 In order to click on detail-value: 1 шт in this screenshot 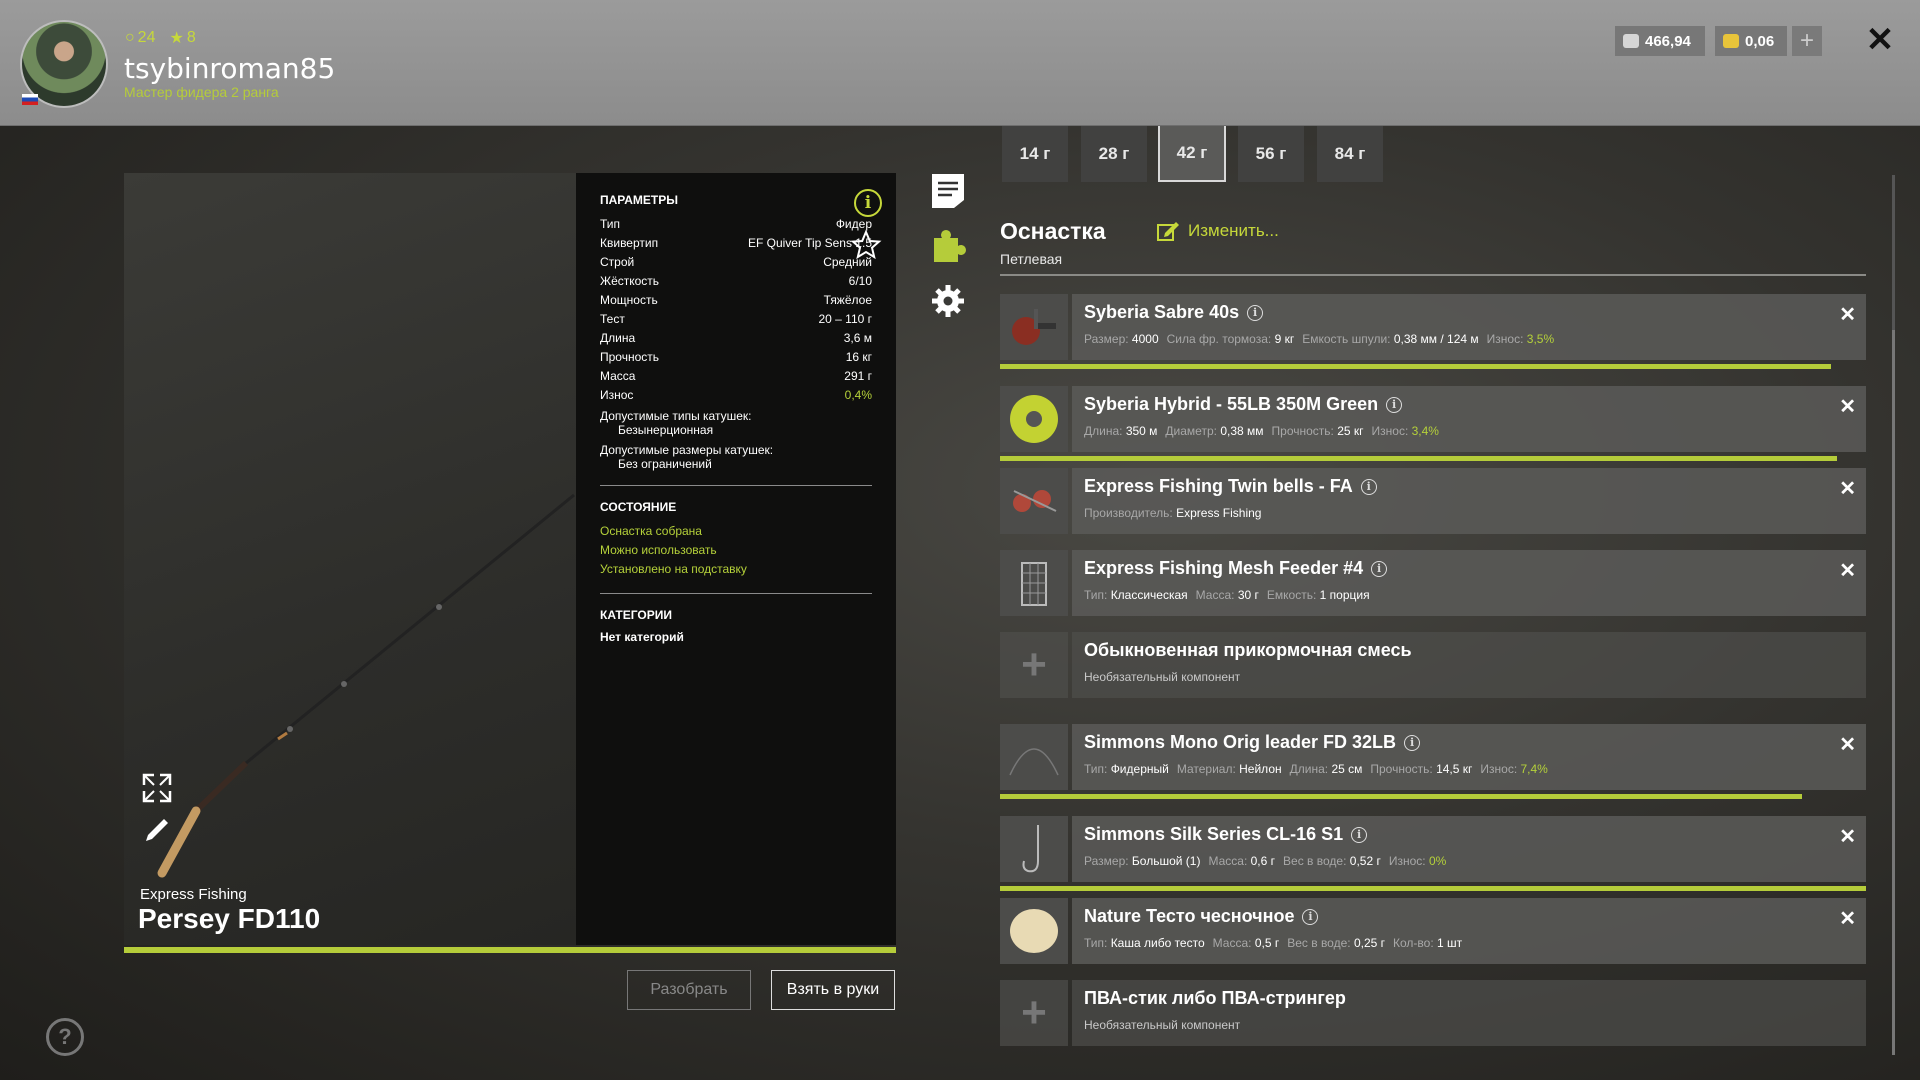, I will do `click(1450, 943)`.